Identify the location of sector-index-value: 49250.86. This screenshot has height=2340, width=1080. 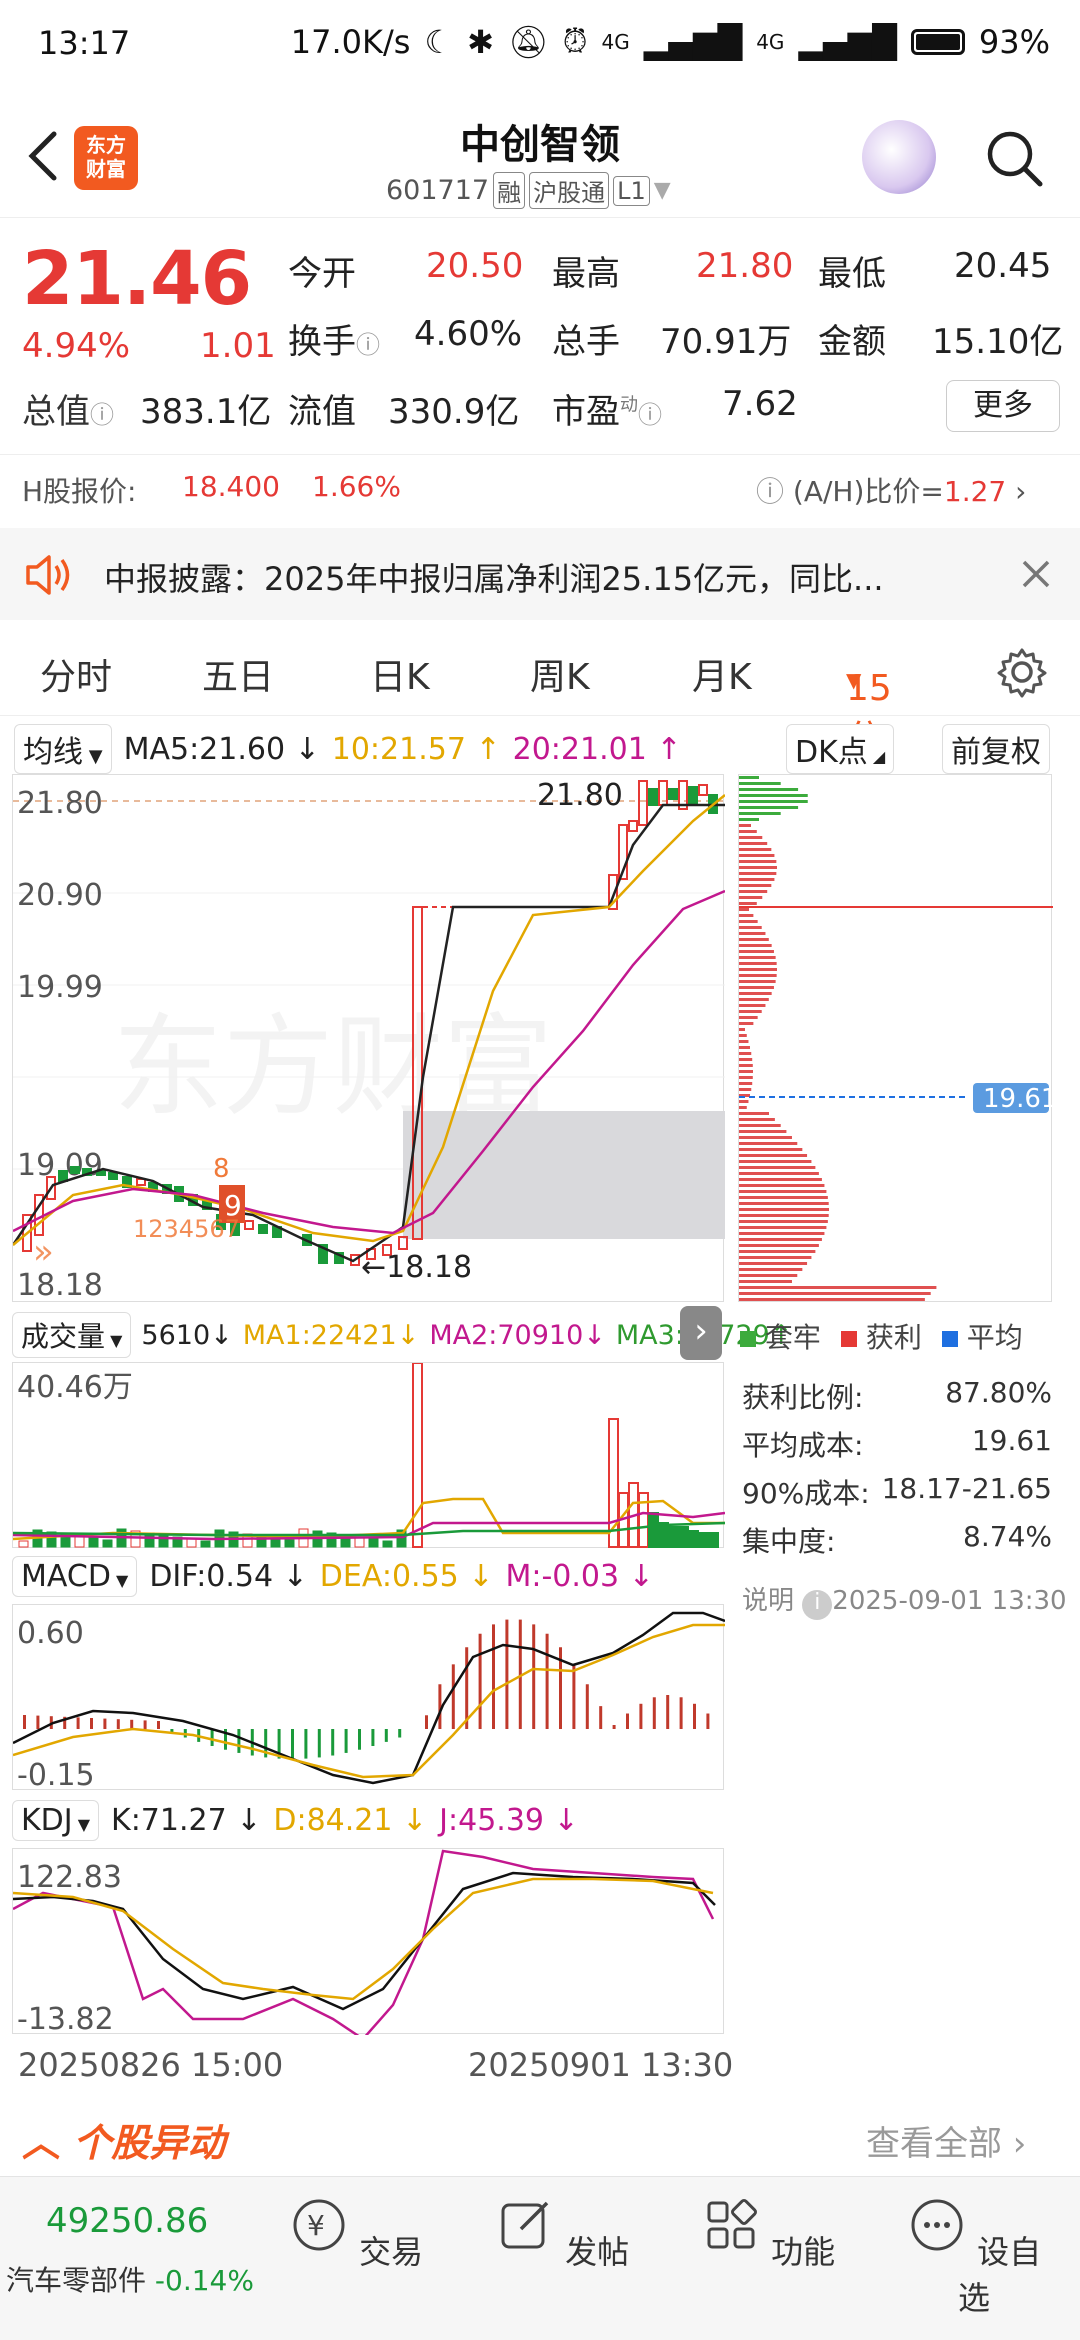
(127, 2221).